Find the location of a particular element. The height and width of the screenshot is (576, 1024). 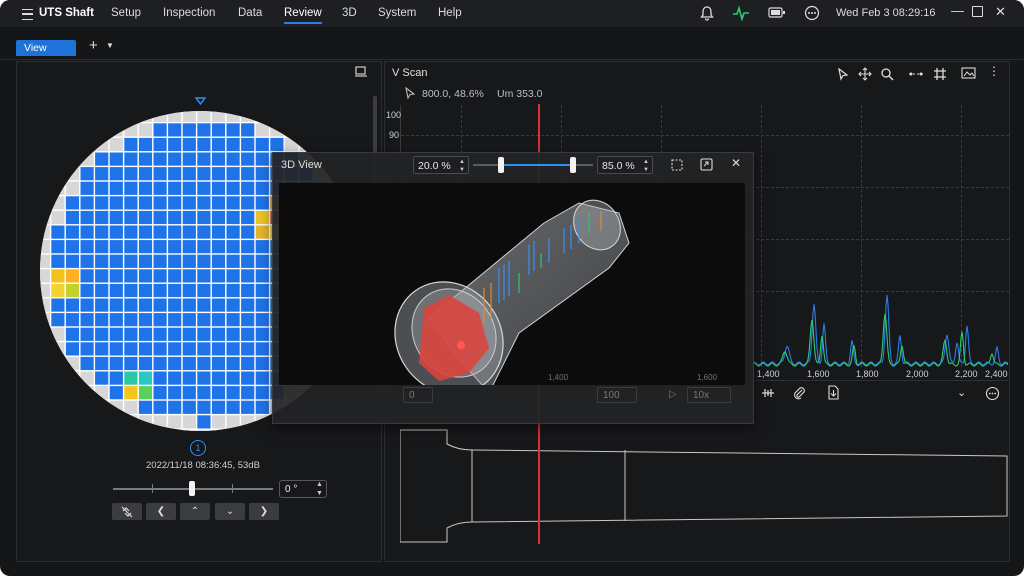

speed-select: 10x is located at coordinates (709, 395).